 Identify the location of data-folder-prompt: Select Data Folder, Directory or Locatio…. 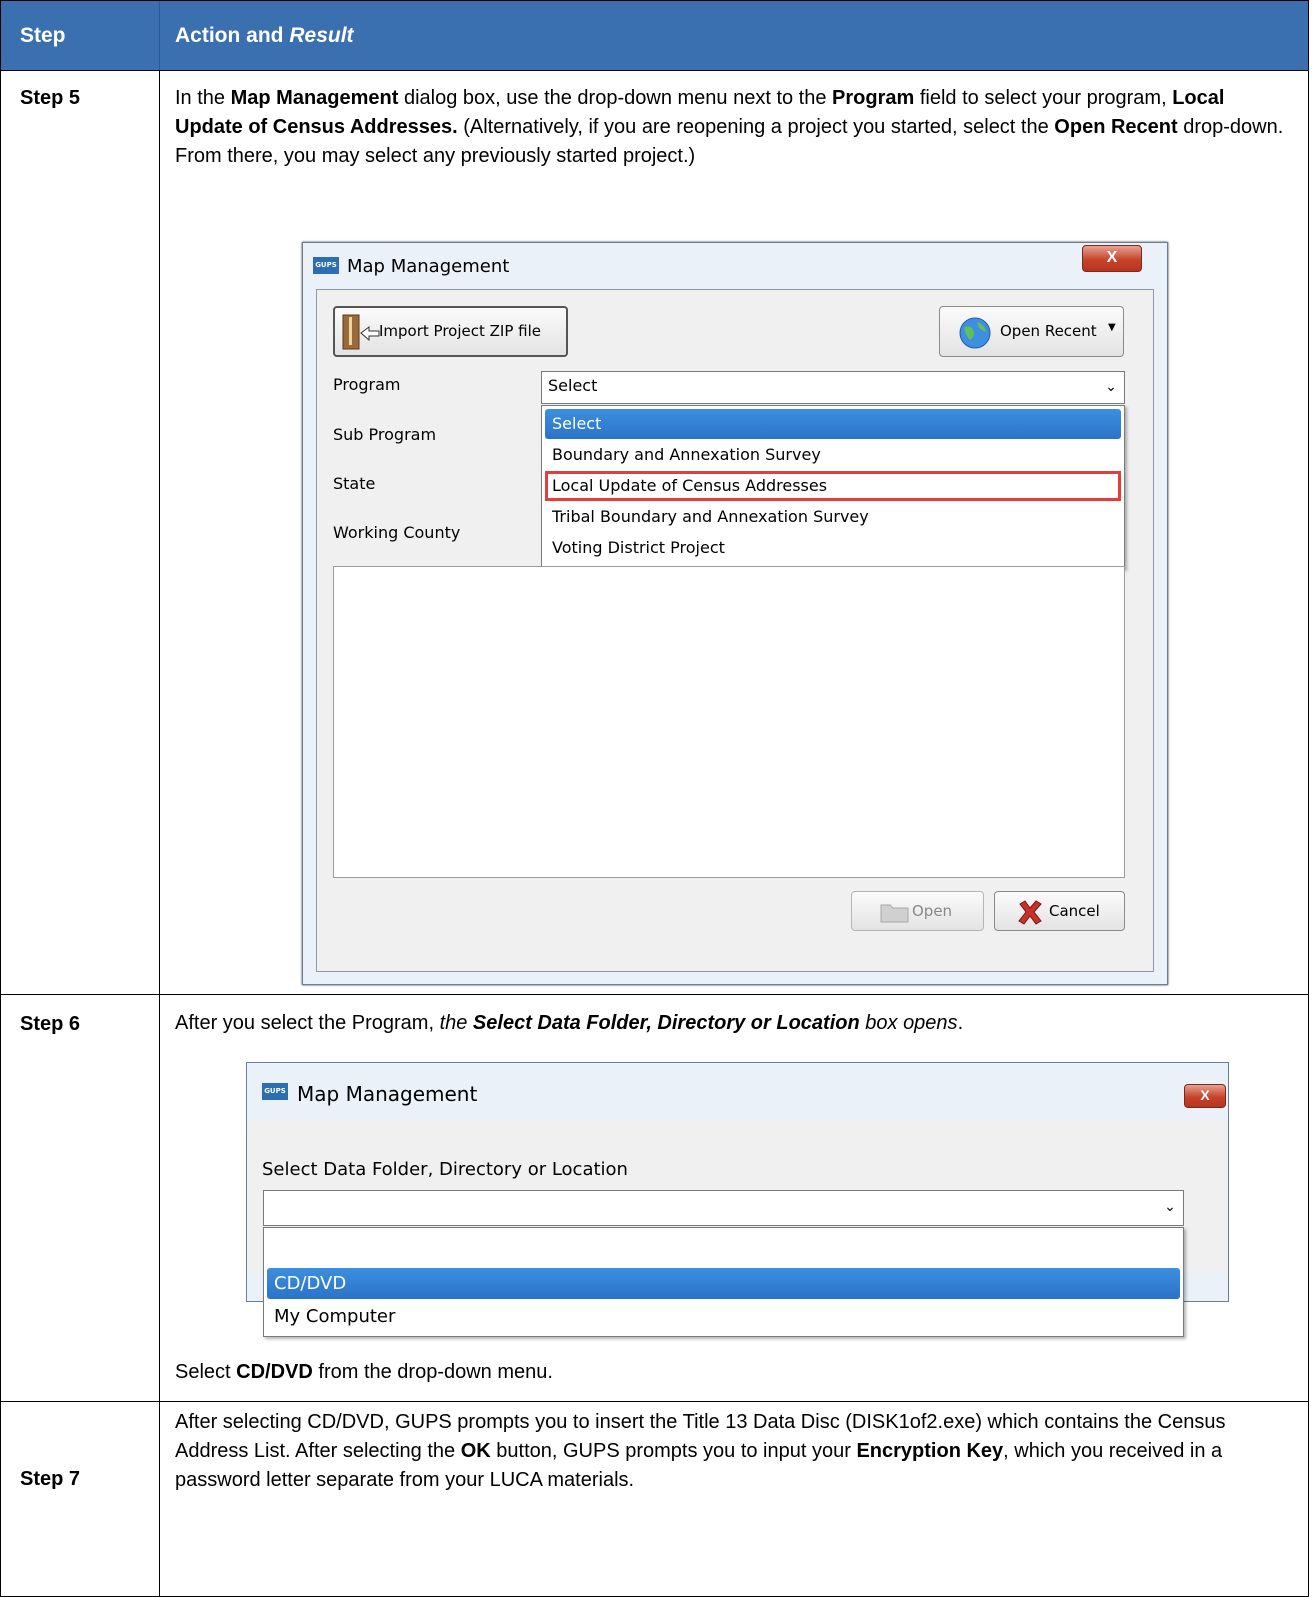
(445, 1169).